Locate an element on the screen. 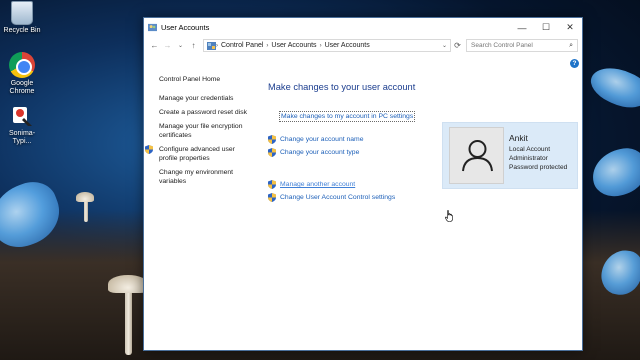  forward-button: → is located at coordinates (167, 45).